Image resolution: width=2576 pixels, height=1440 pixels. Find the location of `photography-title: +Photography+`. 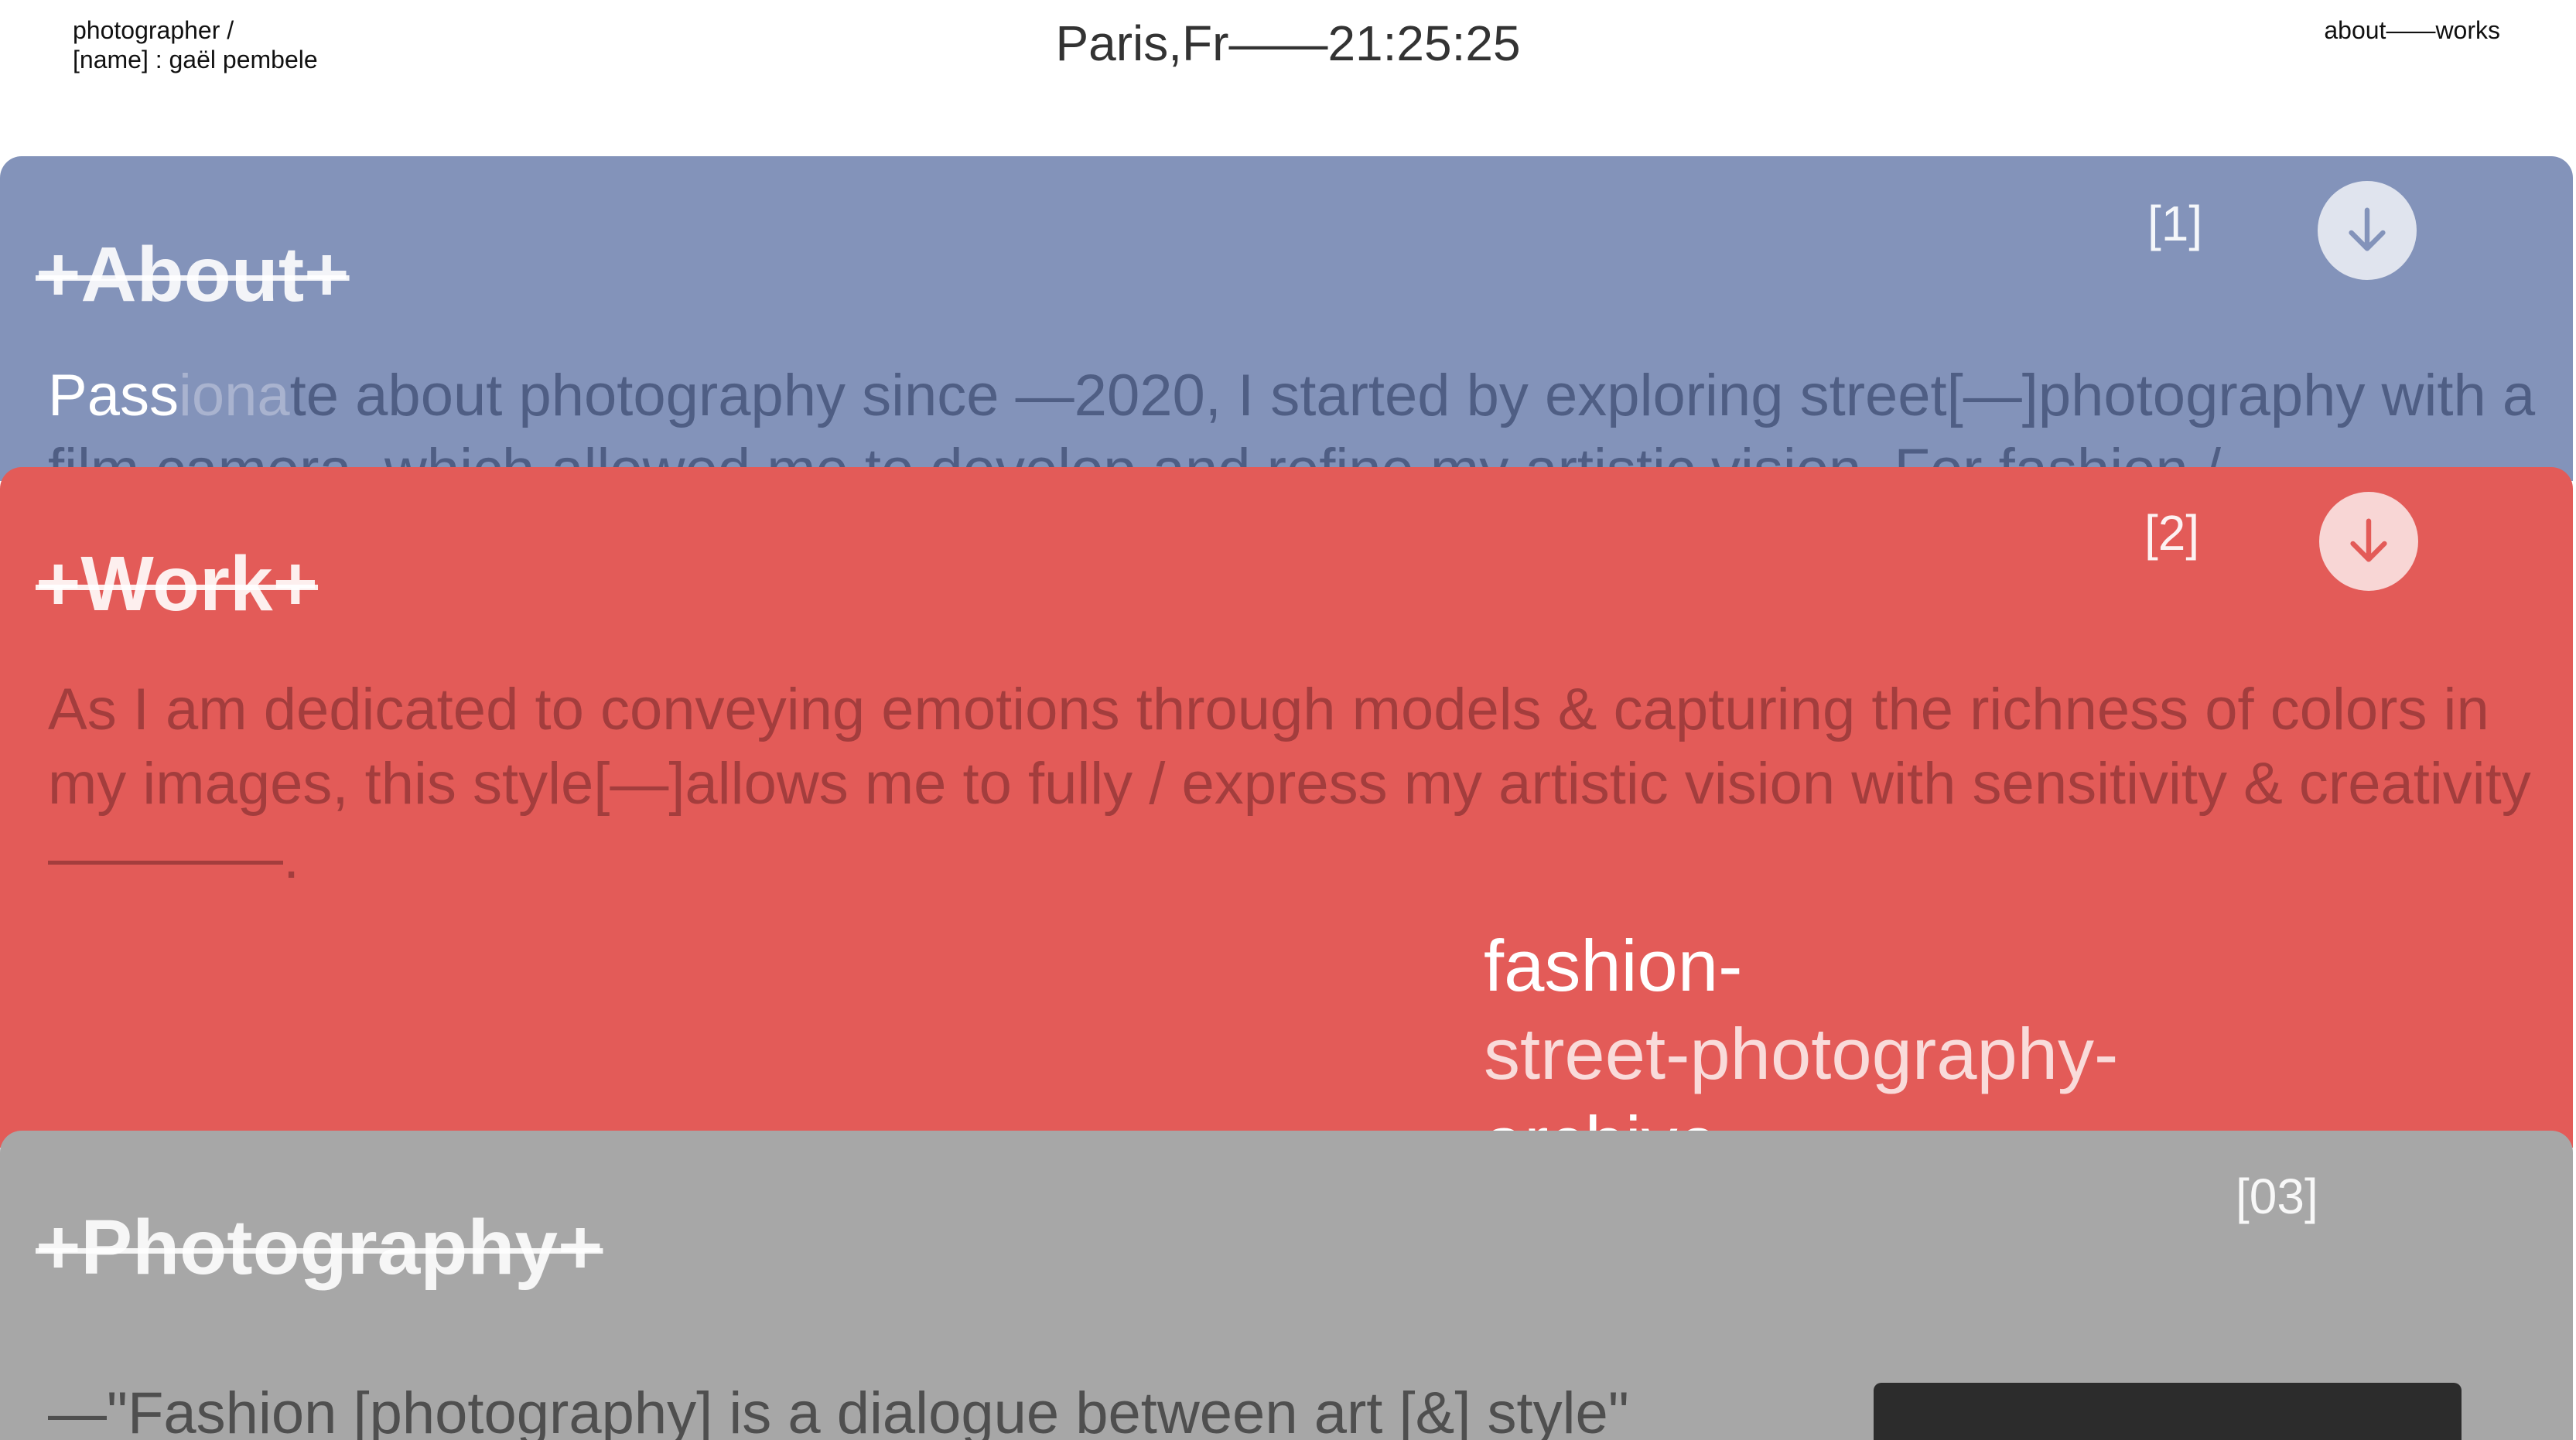

photography-title: +Photography+ is located at coordinates (319, 1248).